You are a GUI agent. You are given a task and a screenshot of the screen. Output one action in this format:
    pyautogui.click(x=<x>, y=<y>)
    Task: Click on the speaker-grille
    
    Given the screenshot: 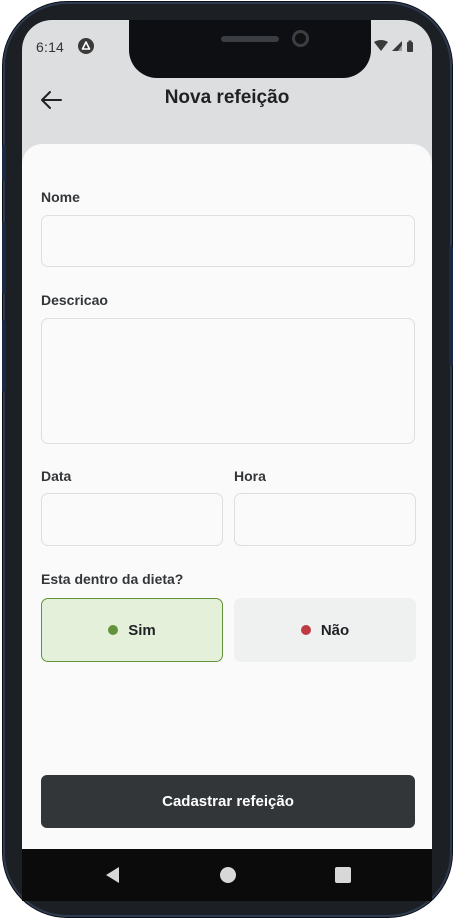 What is the action you would take?
    pyautogui.click(x=250, y=39)
    